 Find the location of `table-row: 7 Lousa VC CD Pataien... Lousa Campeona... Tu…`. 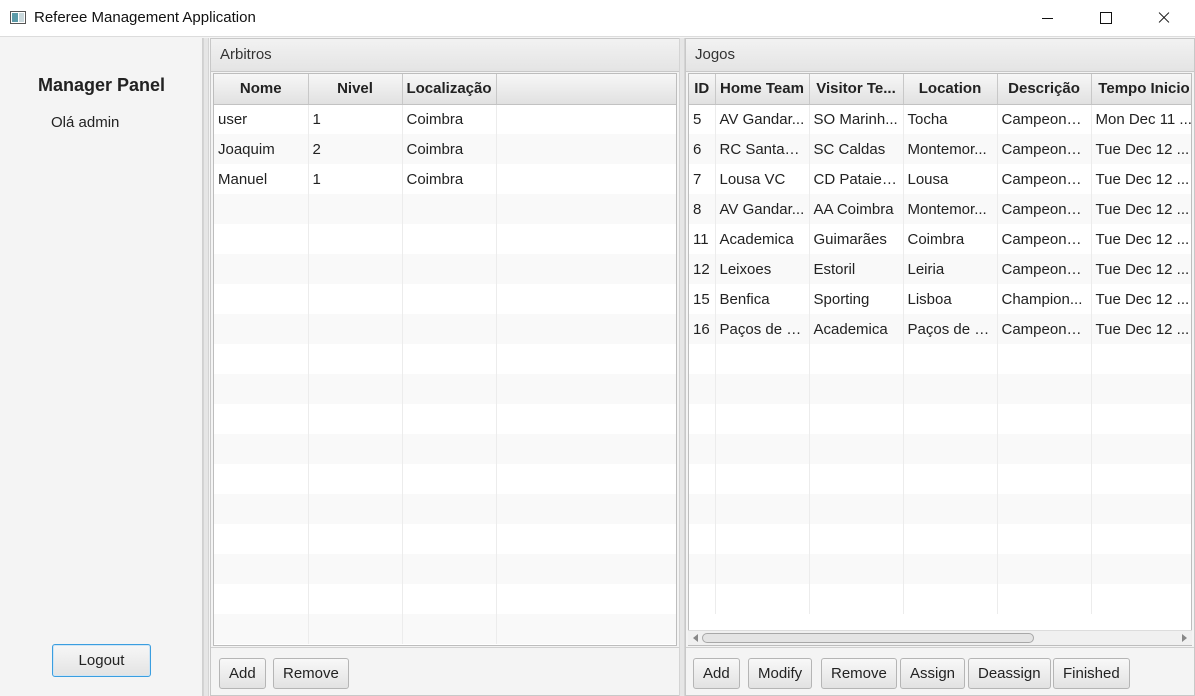

table-row: 7 Lousa VC CD Pataien... Lousa Campeona... Tu… is located at coordinates (940, 179).